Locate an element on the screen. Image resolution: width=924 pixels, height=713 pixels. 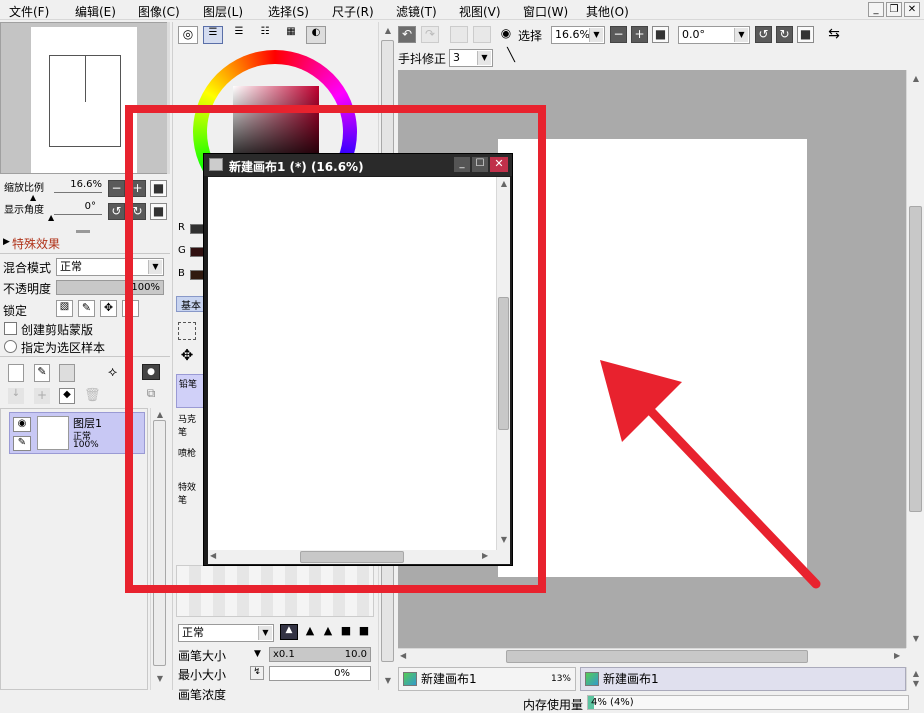
menu-file: 文件(F) is located at coordinates (29, 11).